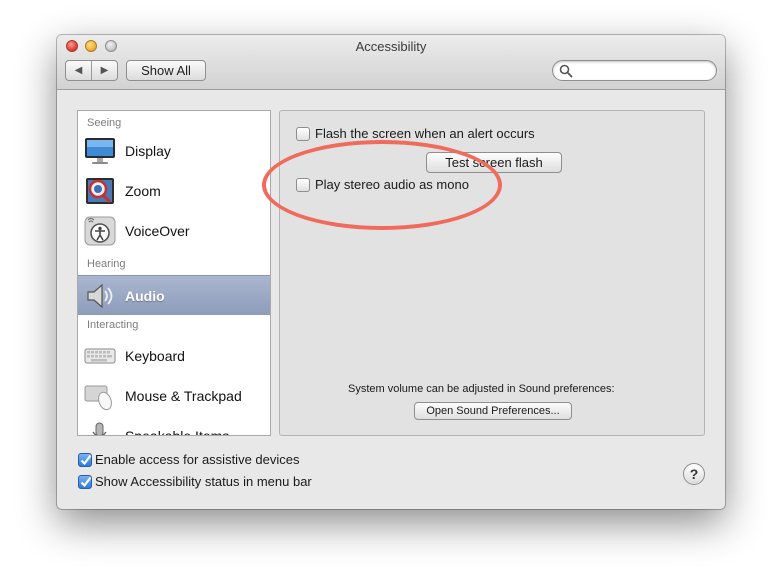  I want to click on sidebar-item-zoom: Zoom, so click(174, 191).